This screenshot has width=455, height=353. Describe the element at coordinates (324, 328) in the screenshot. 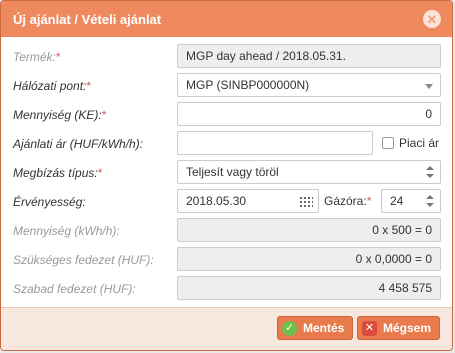

I see `save-button-label: Mentés` at that location.